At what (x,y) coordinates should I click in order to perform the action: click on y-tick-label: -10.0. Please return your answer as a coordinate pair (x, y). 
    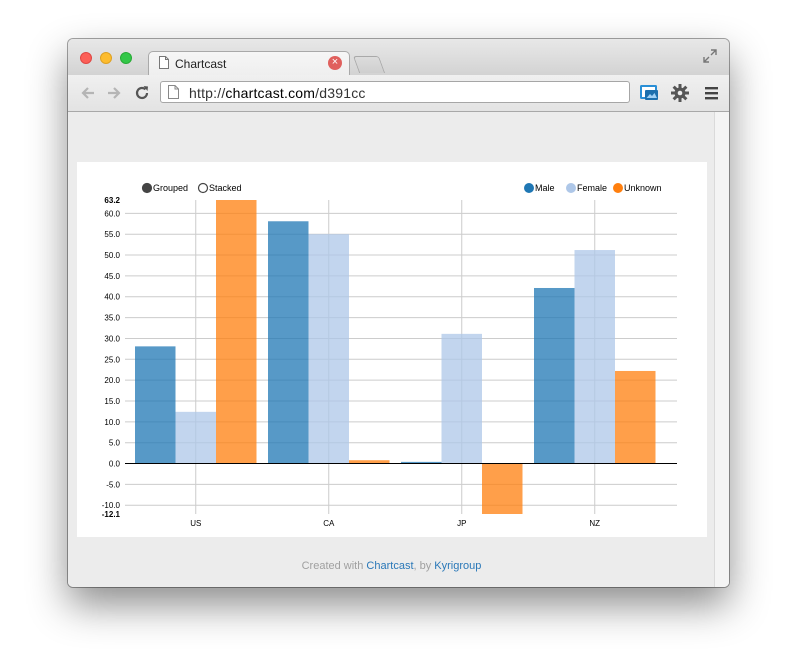
    Looking at the image, I should click on (111, 505).